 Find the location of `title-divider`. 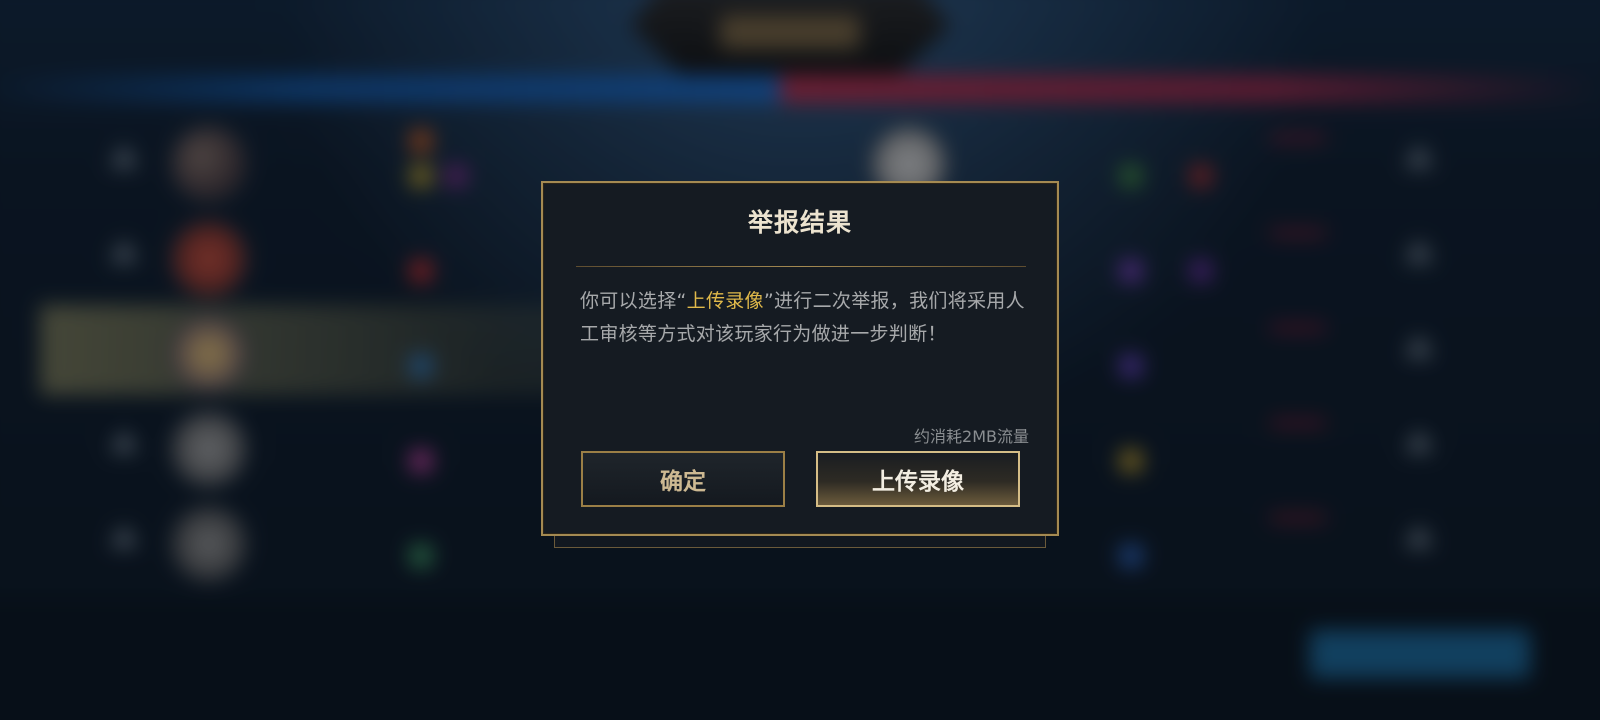

title-divider is located at coordinates (801, 266).